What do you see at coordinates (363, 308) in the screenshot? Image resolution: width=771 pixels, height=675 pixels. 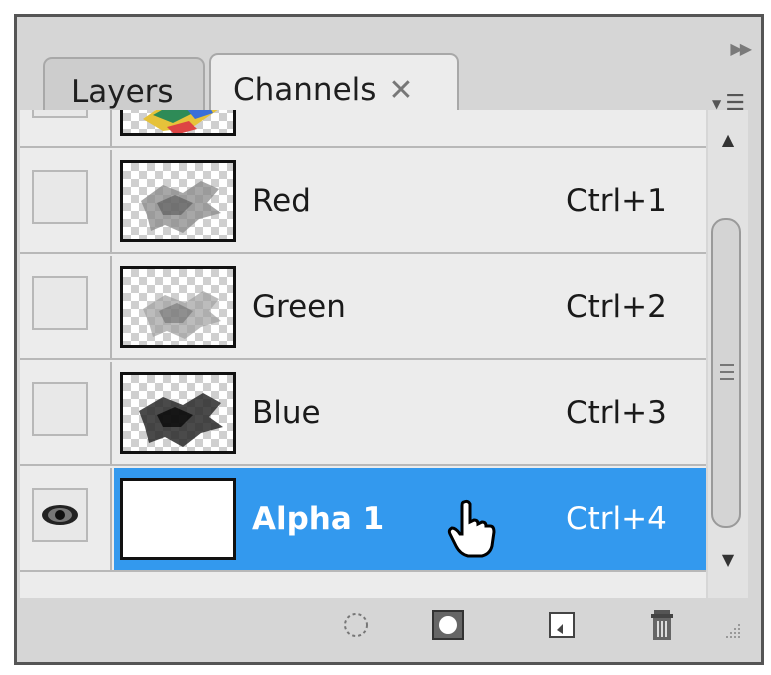 I see `channel-row-green: Green Ctrl+2` at bounding box center [363, 308].